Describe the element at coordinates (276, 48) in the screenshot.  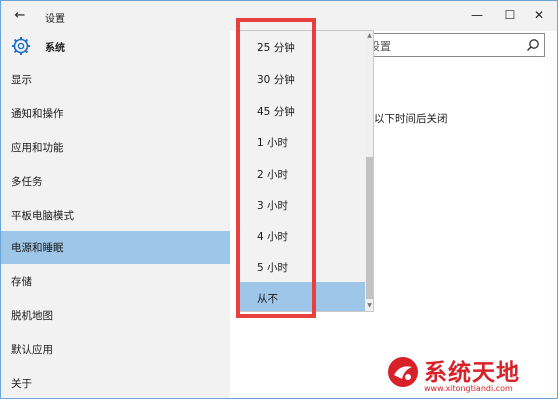
I see `option-label: 25 分钟` at that location.